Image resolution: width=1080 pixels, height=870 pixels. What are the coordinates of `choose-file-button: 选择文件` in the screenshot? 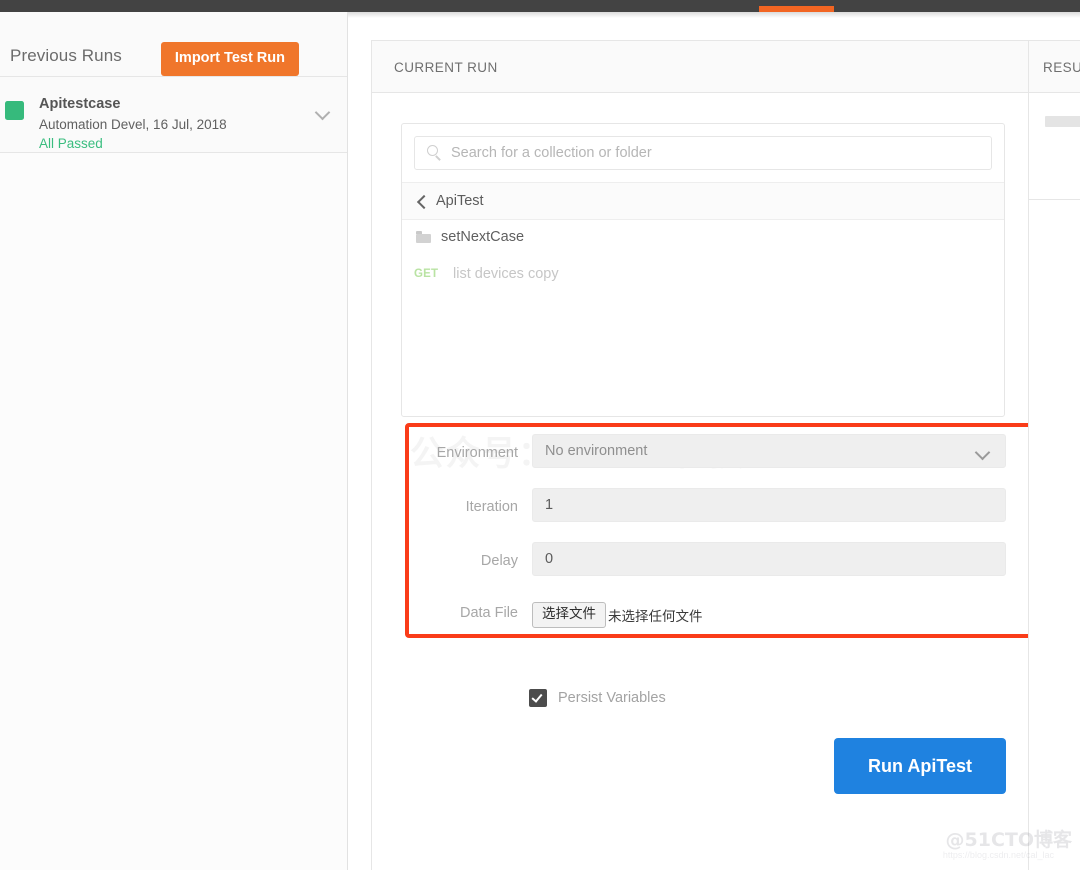 It's located at (569, 615).